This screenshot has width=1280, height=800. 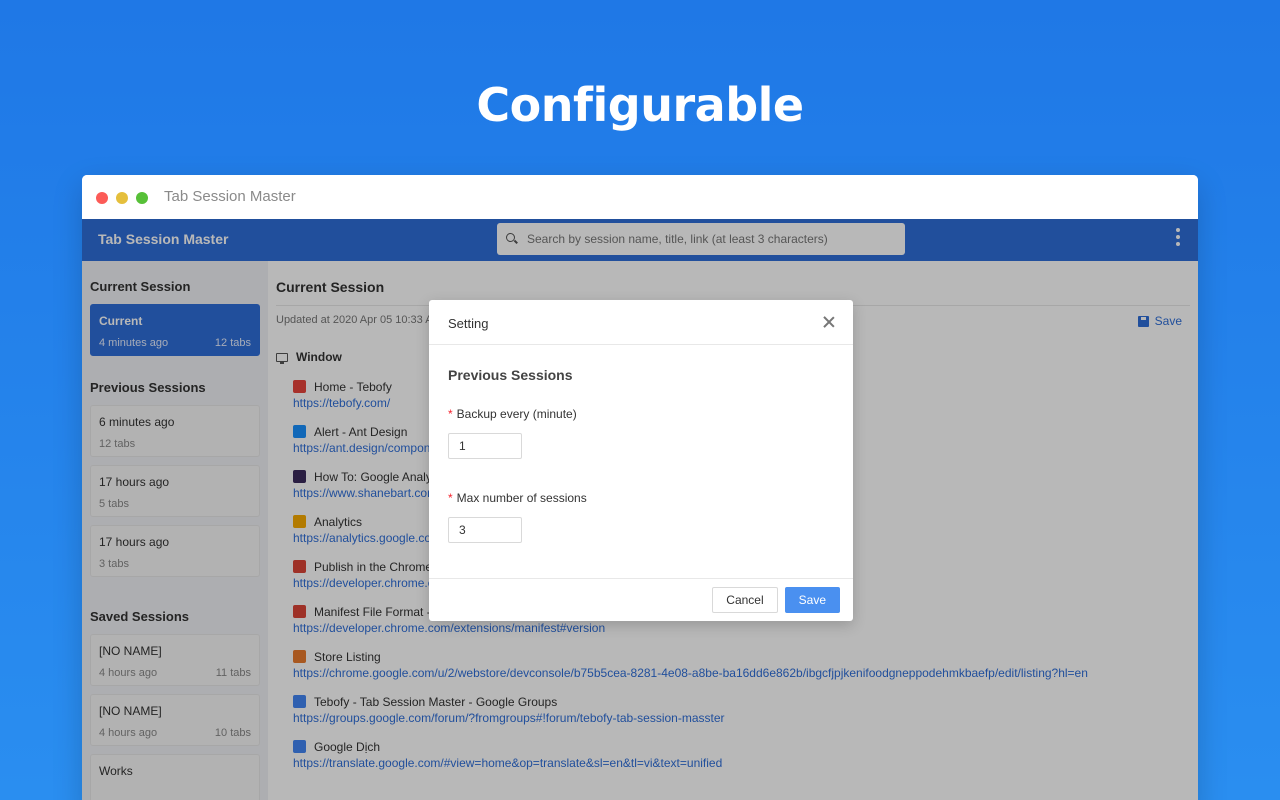 I want to click on max-sessions-input, so click(x=485, y=530).